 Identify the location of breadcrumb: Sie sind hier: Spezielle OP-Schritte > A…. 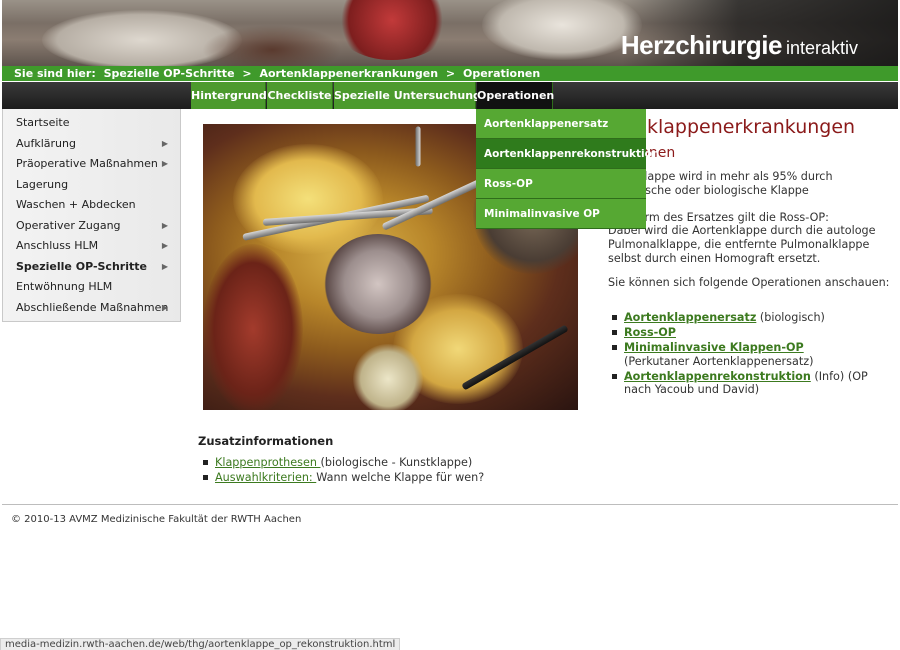
(450, 73).